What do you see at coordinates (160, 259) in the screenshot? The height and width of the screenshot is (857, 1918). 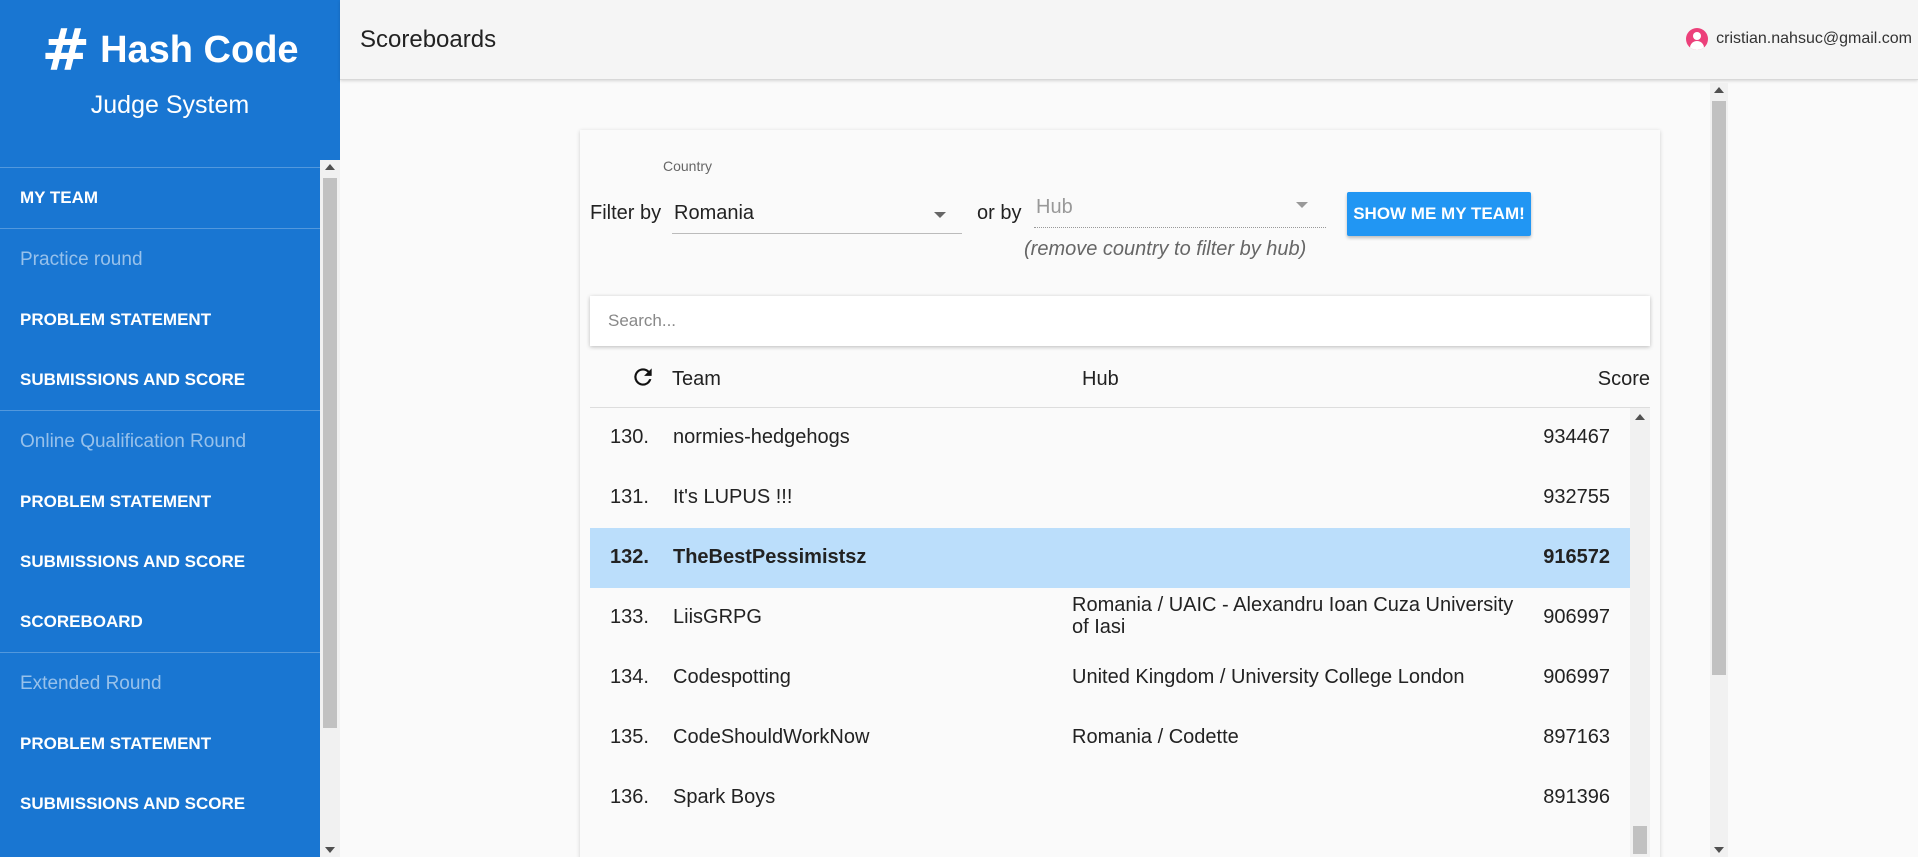 I see `section-practice-round: Practice round` at bounding box center [160, 259].